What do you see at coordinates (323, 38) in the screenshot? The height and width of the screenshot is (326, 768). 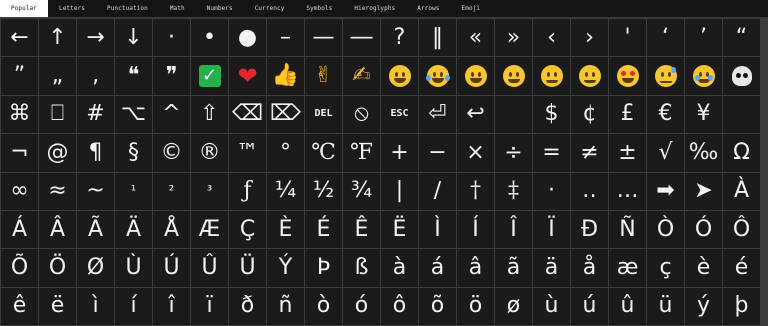 I see `char-cell: —` at bounding box center [323, 38].